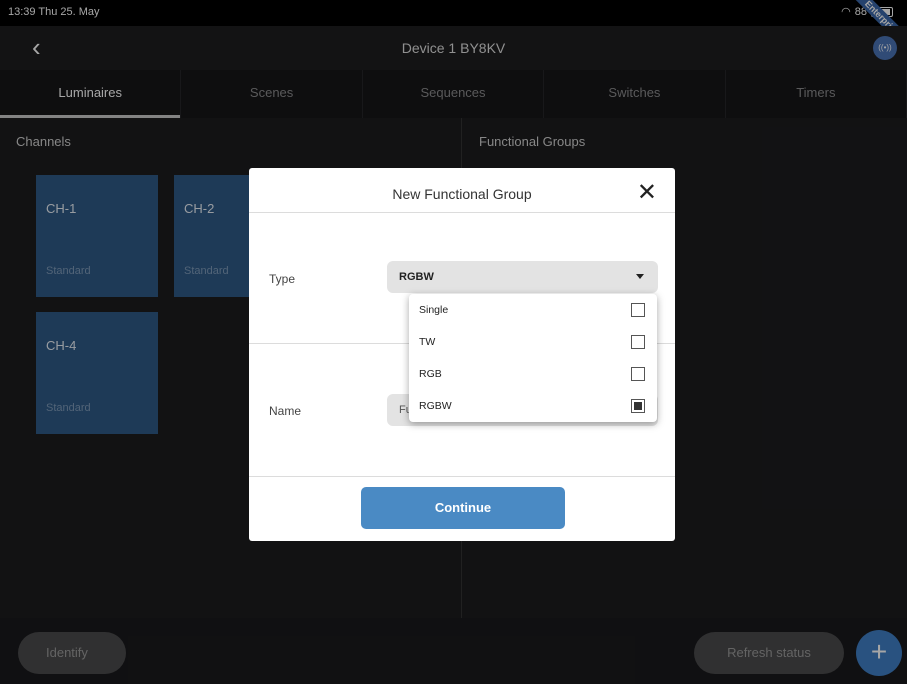 The image size is (907, 684). I want to click on option-label: TW, so click(427, 342).